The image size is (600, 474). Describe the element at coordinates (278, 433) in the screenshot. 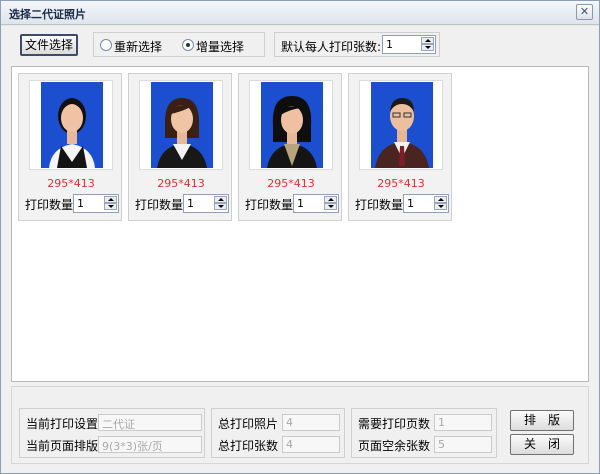

I see `print-totals-group: 总打印照片 4 总打印张数 4` at that location.